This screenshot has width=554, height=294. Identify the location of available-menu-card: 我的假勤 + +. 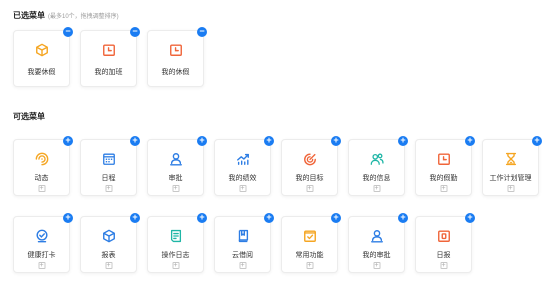
(445, 166).